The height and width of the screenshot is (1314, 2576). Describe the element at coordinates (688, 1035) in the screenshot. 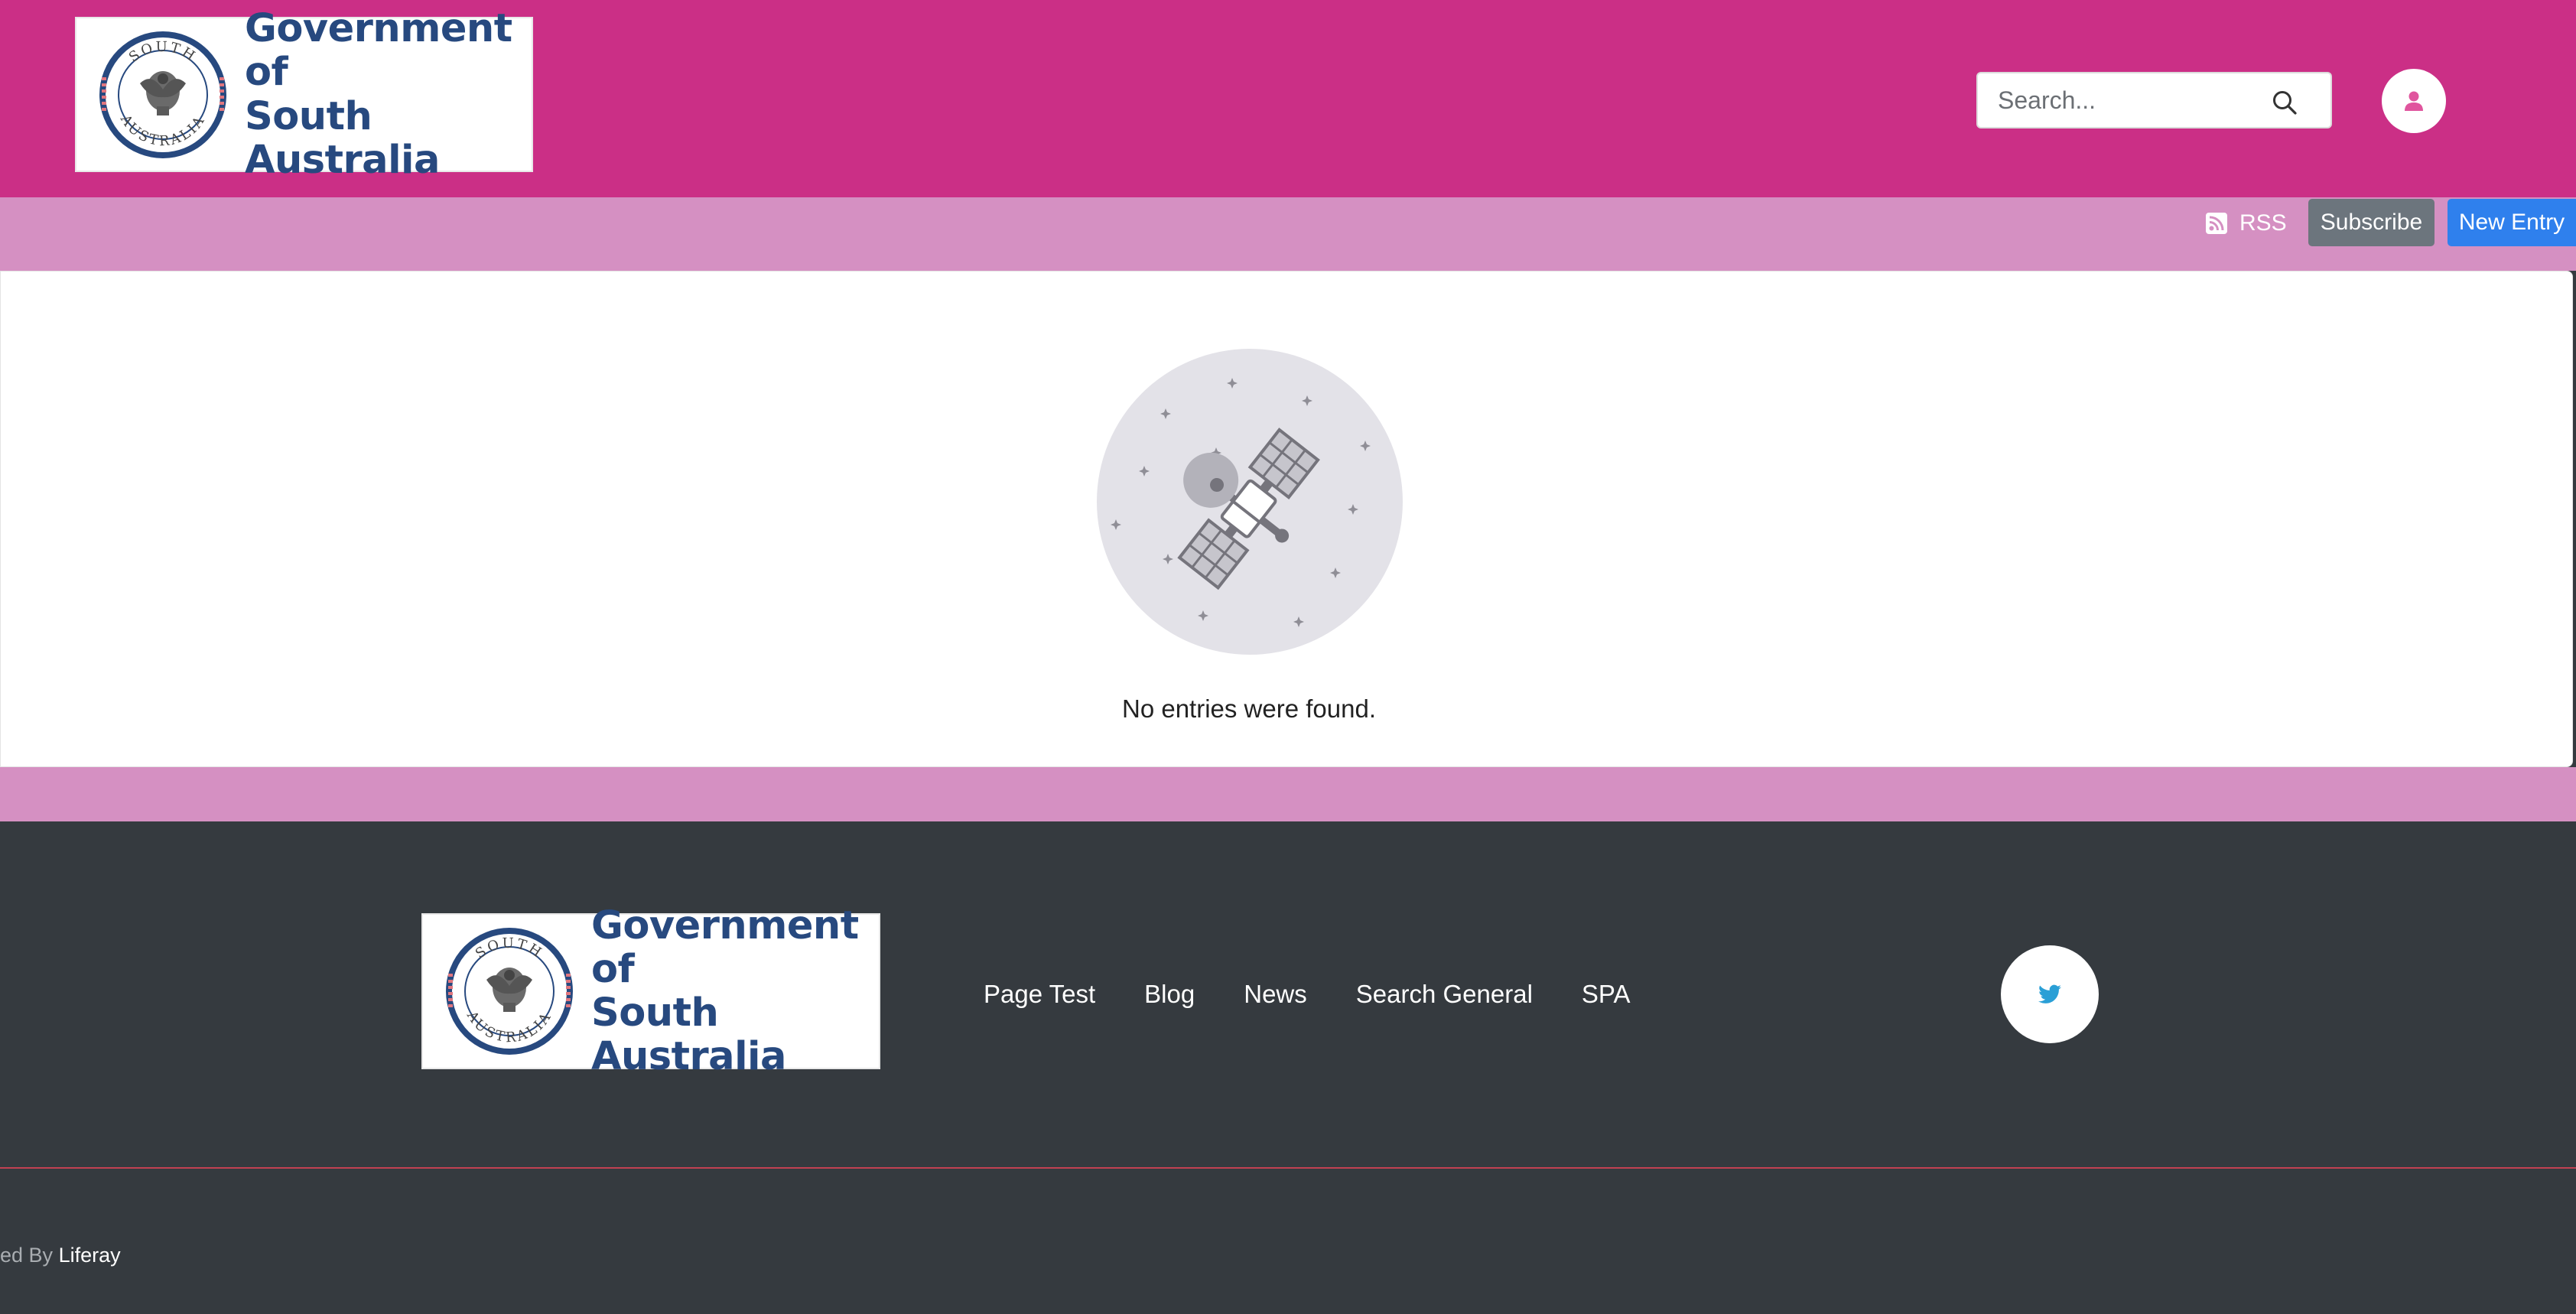

I see `footer-logo-line-2: South Australia` at that location.